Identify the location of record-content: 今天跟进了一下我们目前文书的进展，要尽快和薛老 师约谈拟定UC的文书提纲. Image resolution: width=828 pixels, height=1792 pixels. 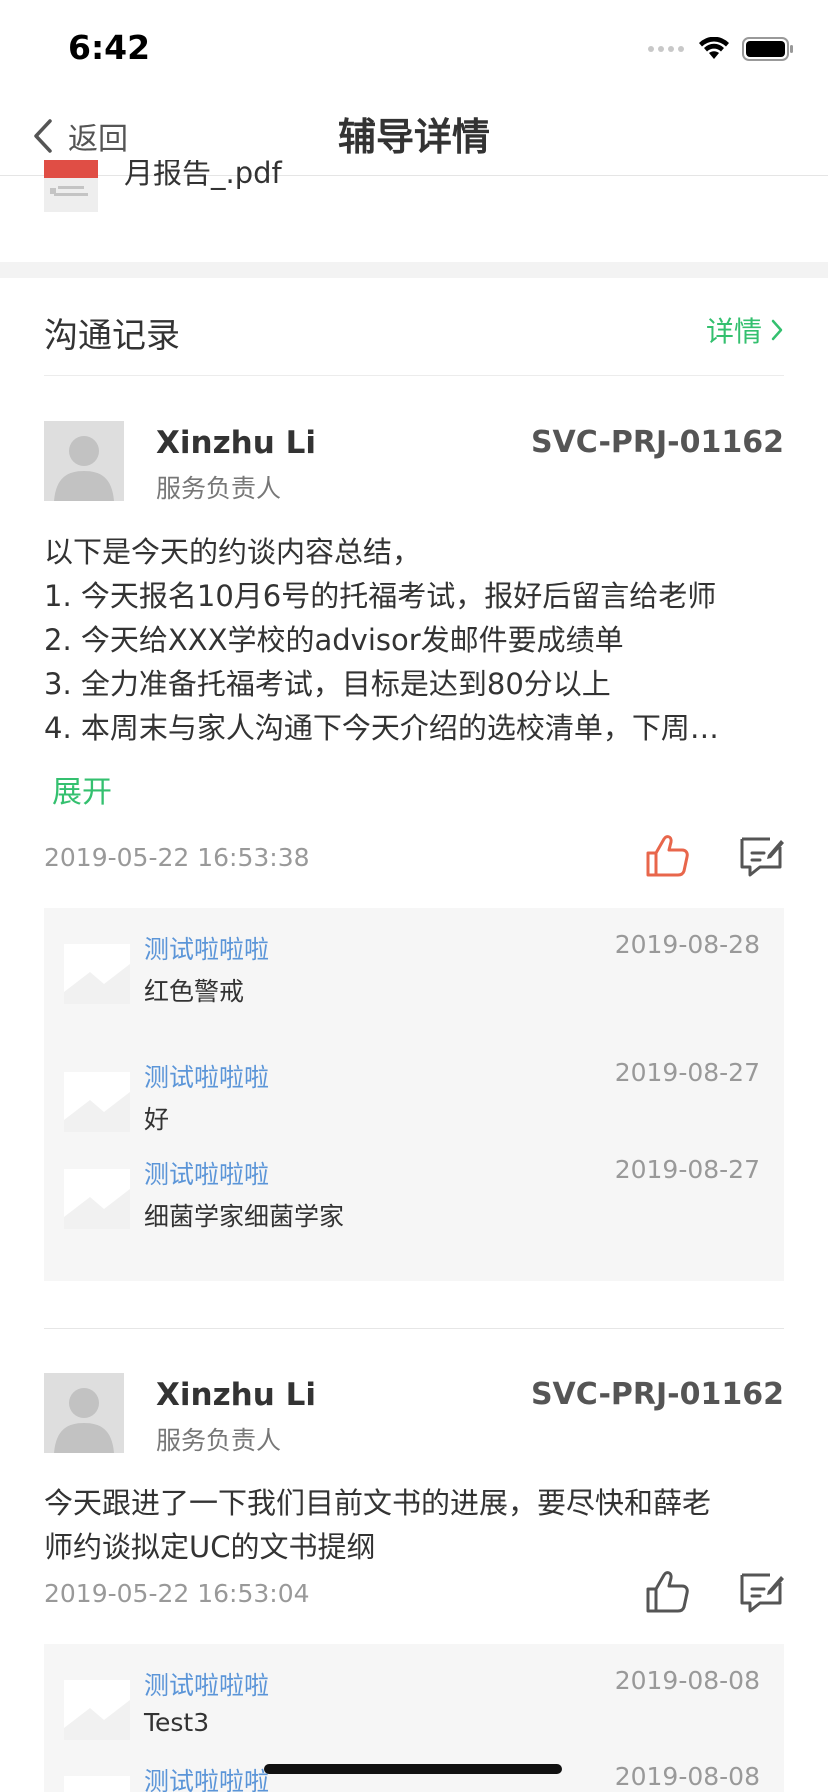
(414, 1525).